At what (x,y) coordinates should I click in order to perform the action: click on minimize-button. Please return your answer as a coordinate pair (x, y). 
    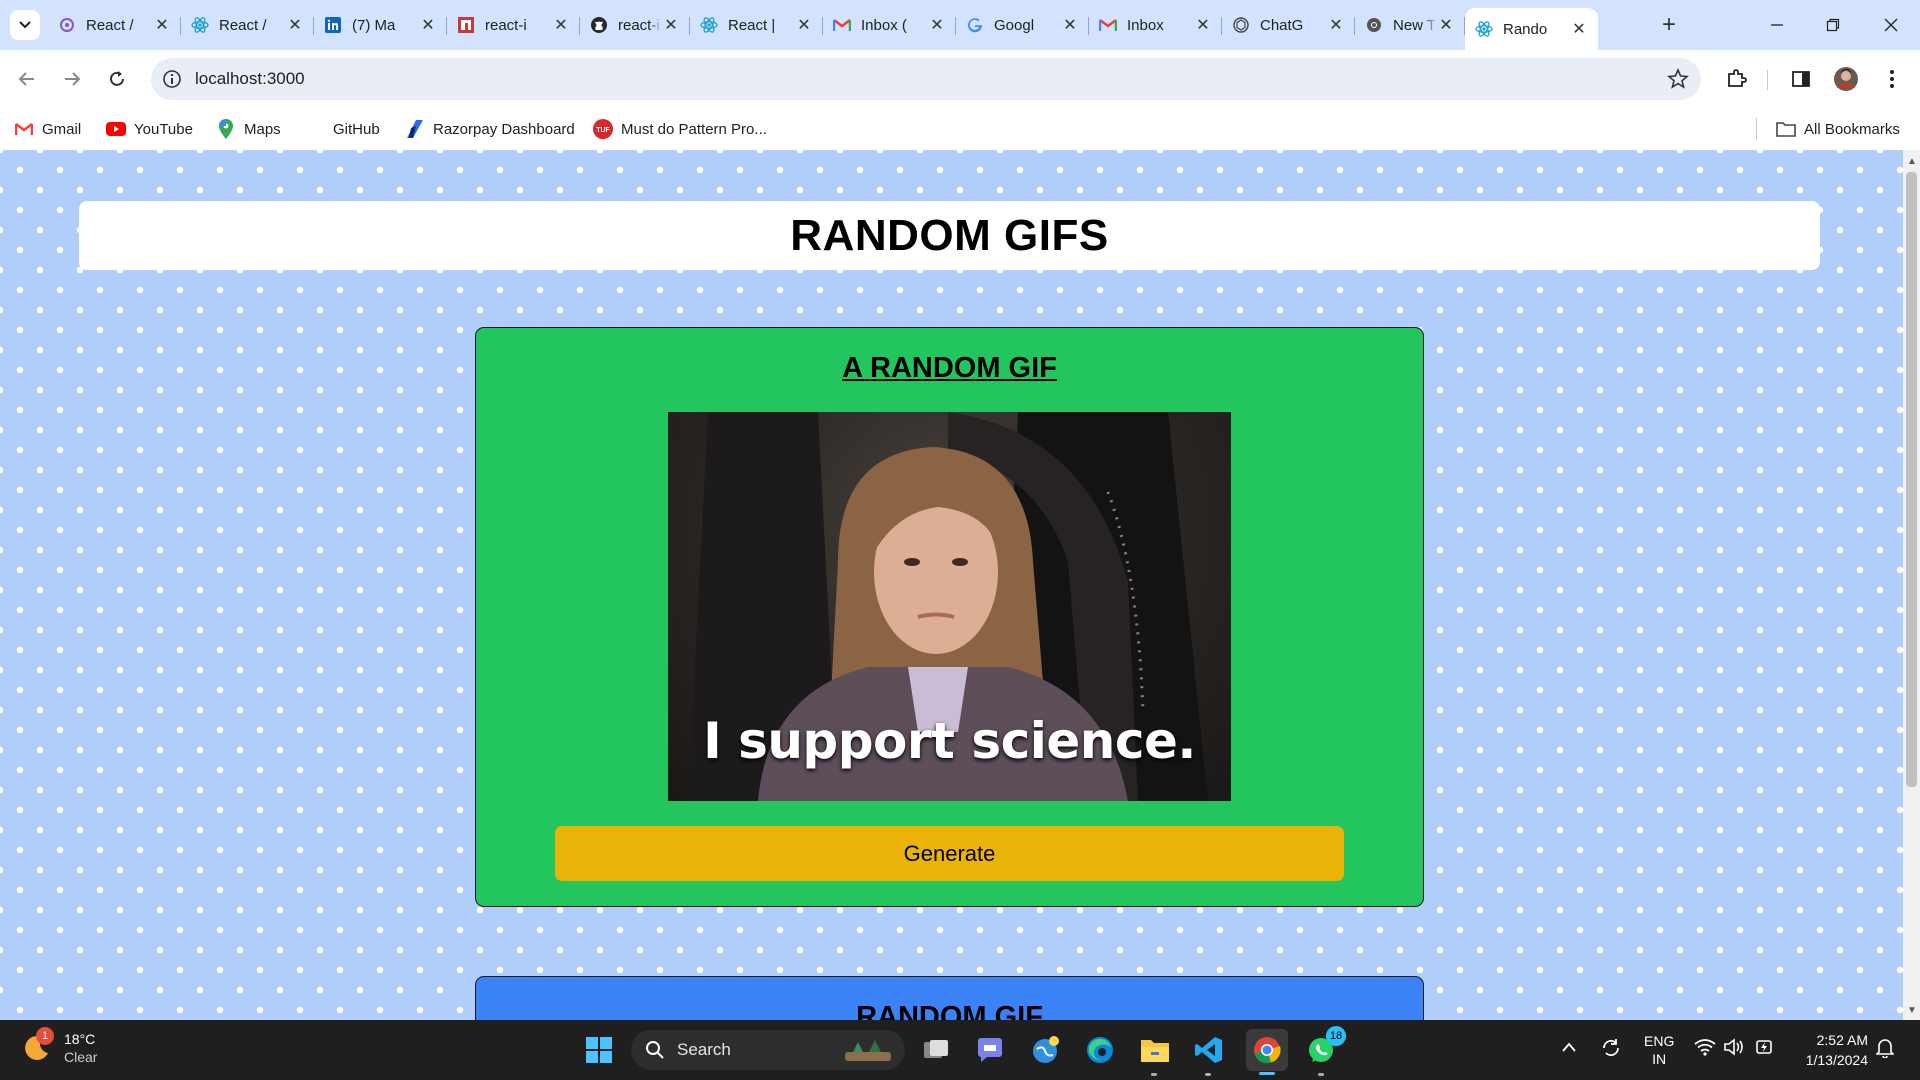
    Looking at the image, I should click on (1777, 25).